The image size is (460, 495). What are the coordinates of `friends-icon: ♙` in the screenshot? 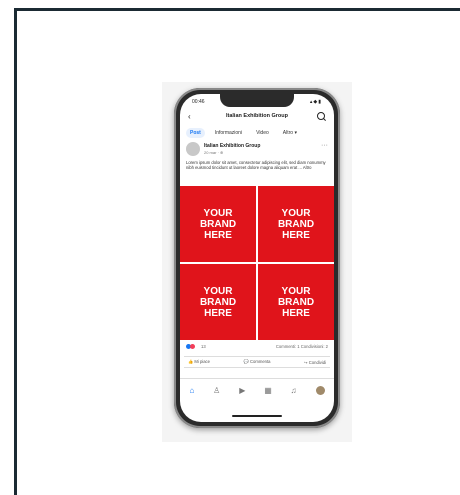 It's located at (216, 390).